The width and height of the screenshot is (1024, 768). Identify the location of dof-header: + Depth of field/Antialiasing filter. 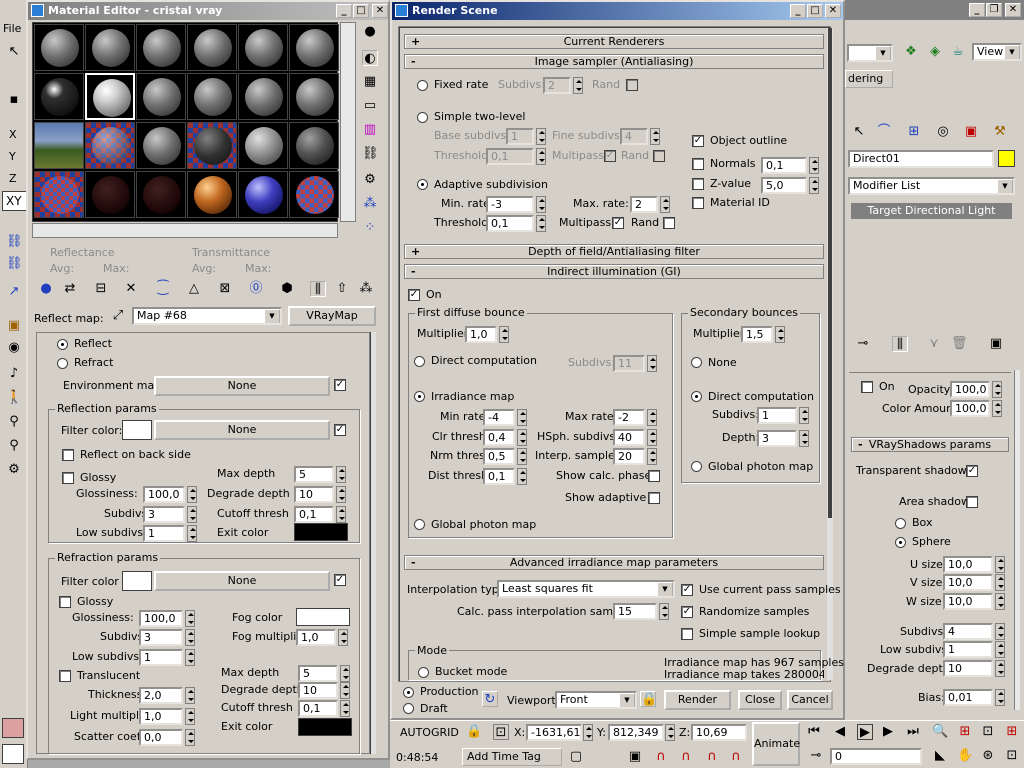
(614, 251).